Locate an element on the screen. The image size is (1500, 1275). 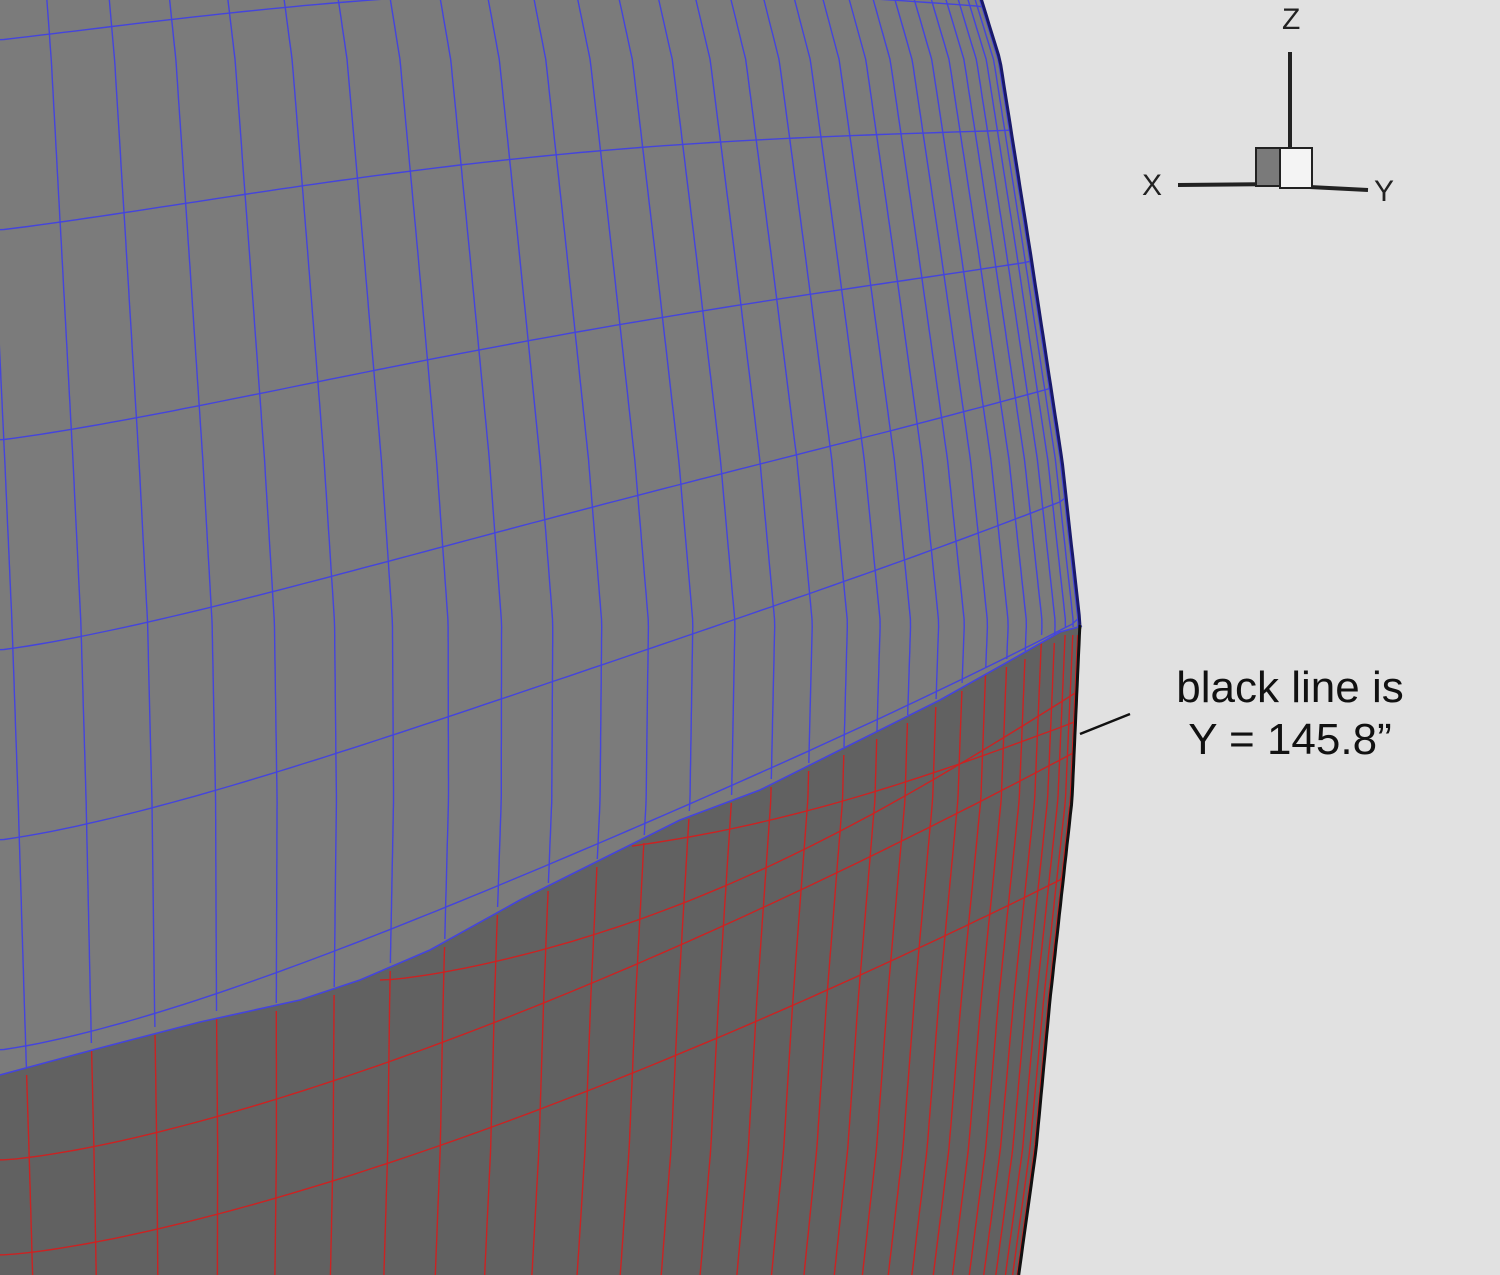
orientation-triad is located at coordinates (1273, 122).